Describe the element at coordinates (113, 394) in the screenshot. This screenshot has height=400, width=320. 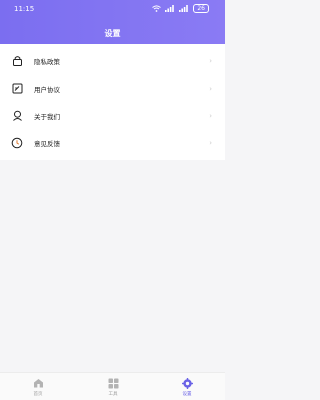
I see `tab-tools-label: 工具` at that location.